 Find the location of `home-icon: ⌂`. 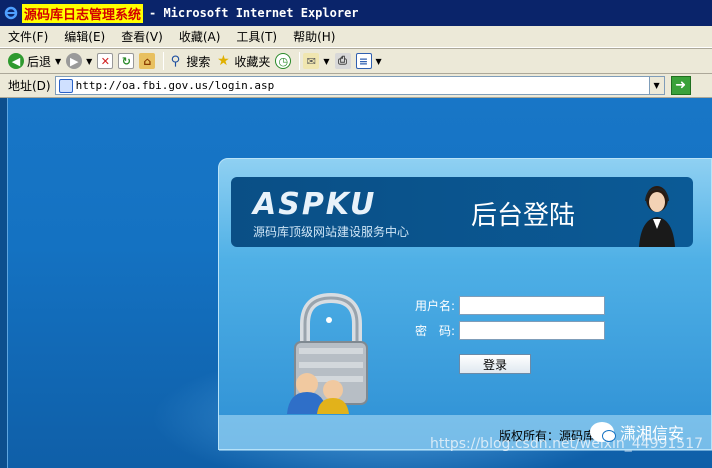

home-icon: ⌂ is located at coordinates (147, 61).